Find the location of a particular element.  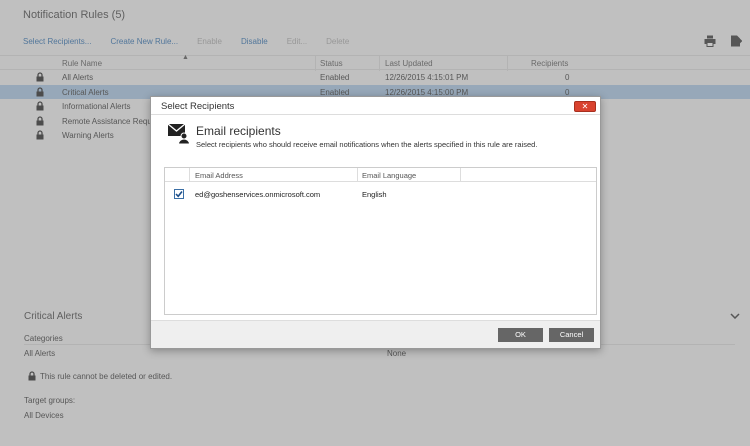

dialog-title: Select Recipients is located at coordinates (198, 106).